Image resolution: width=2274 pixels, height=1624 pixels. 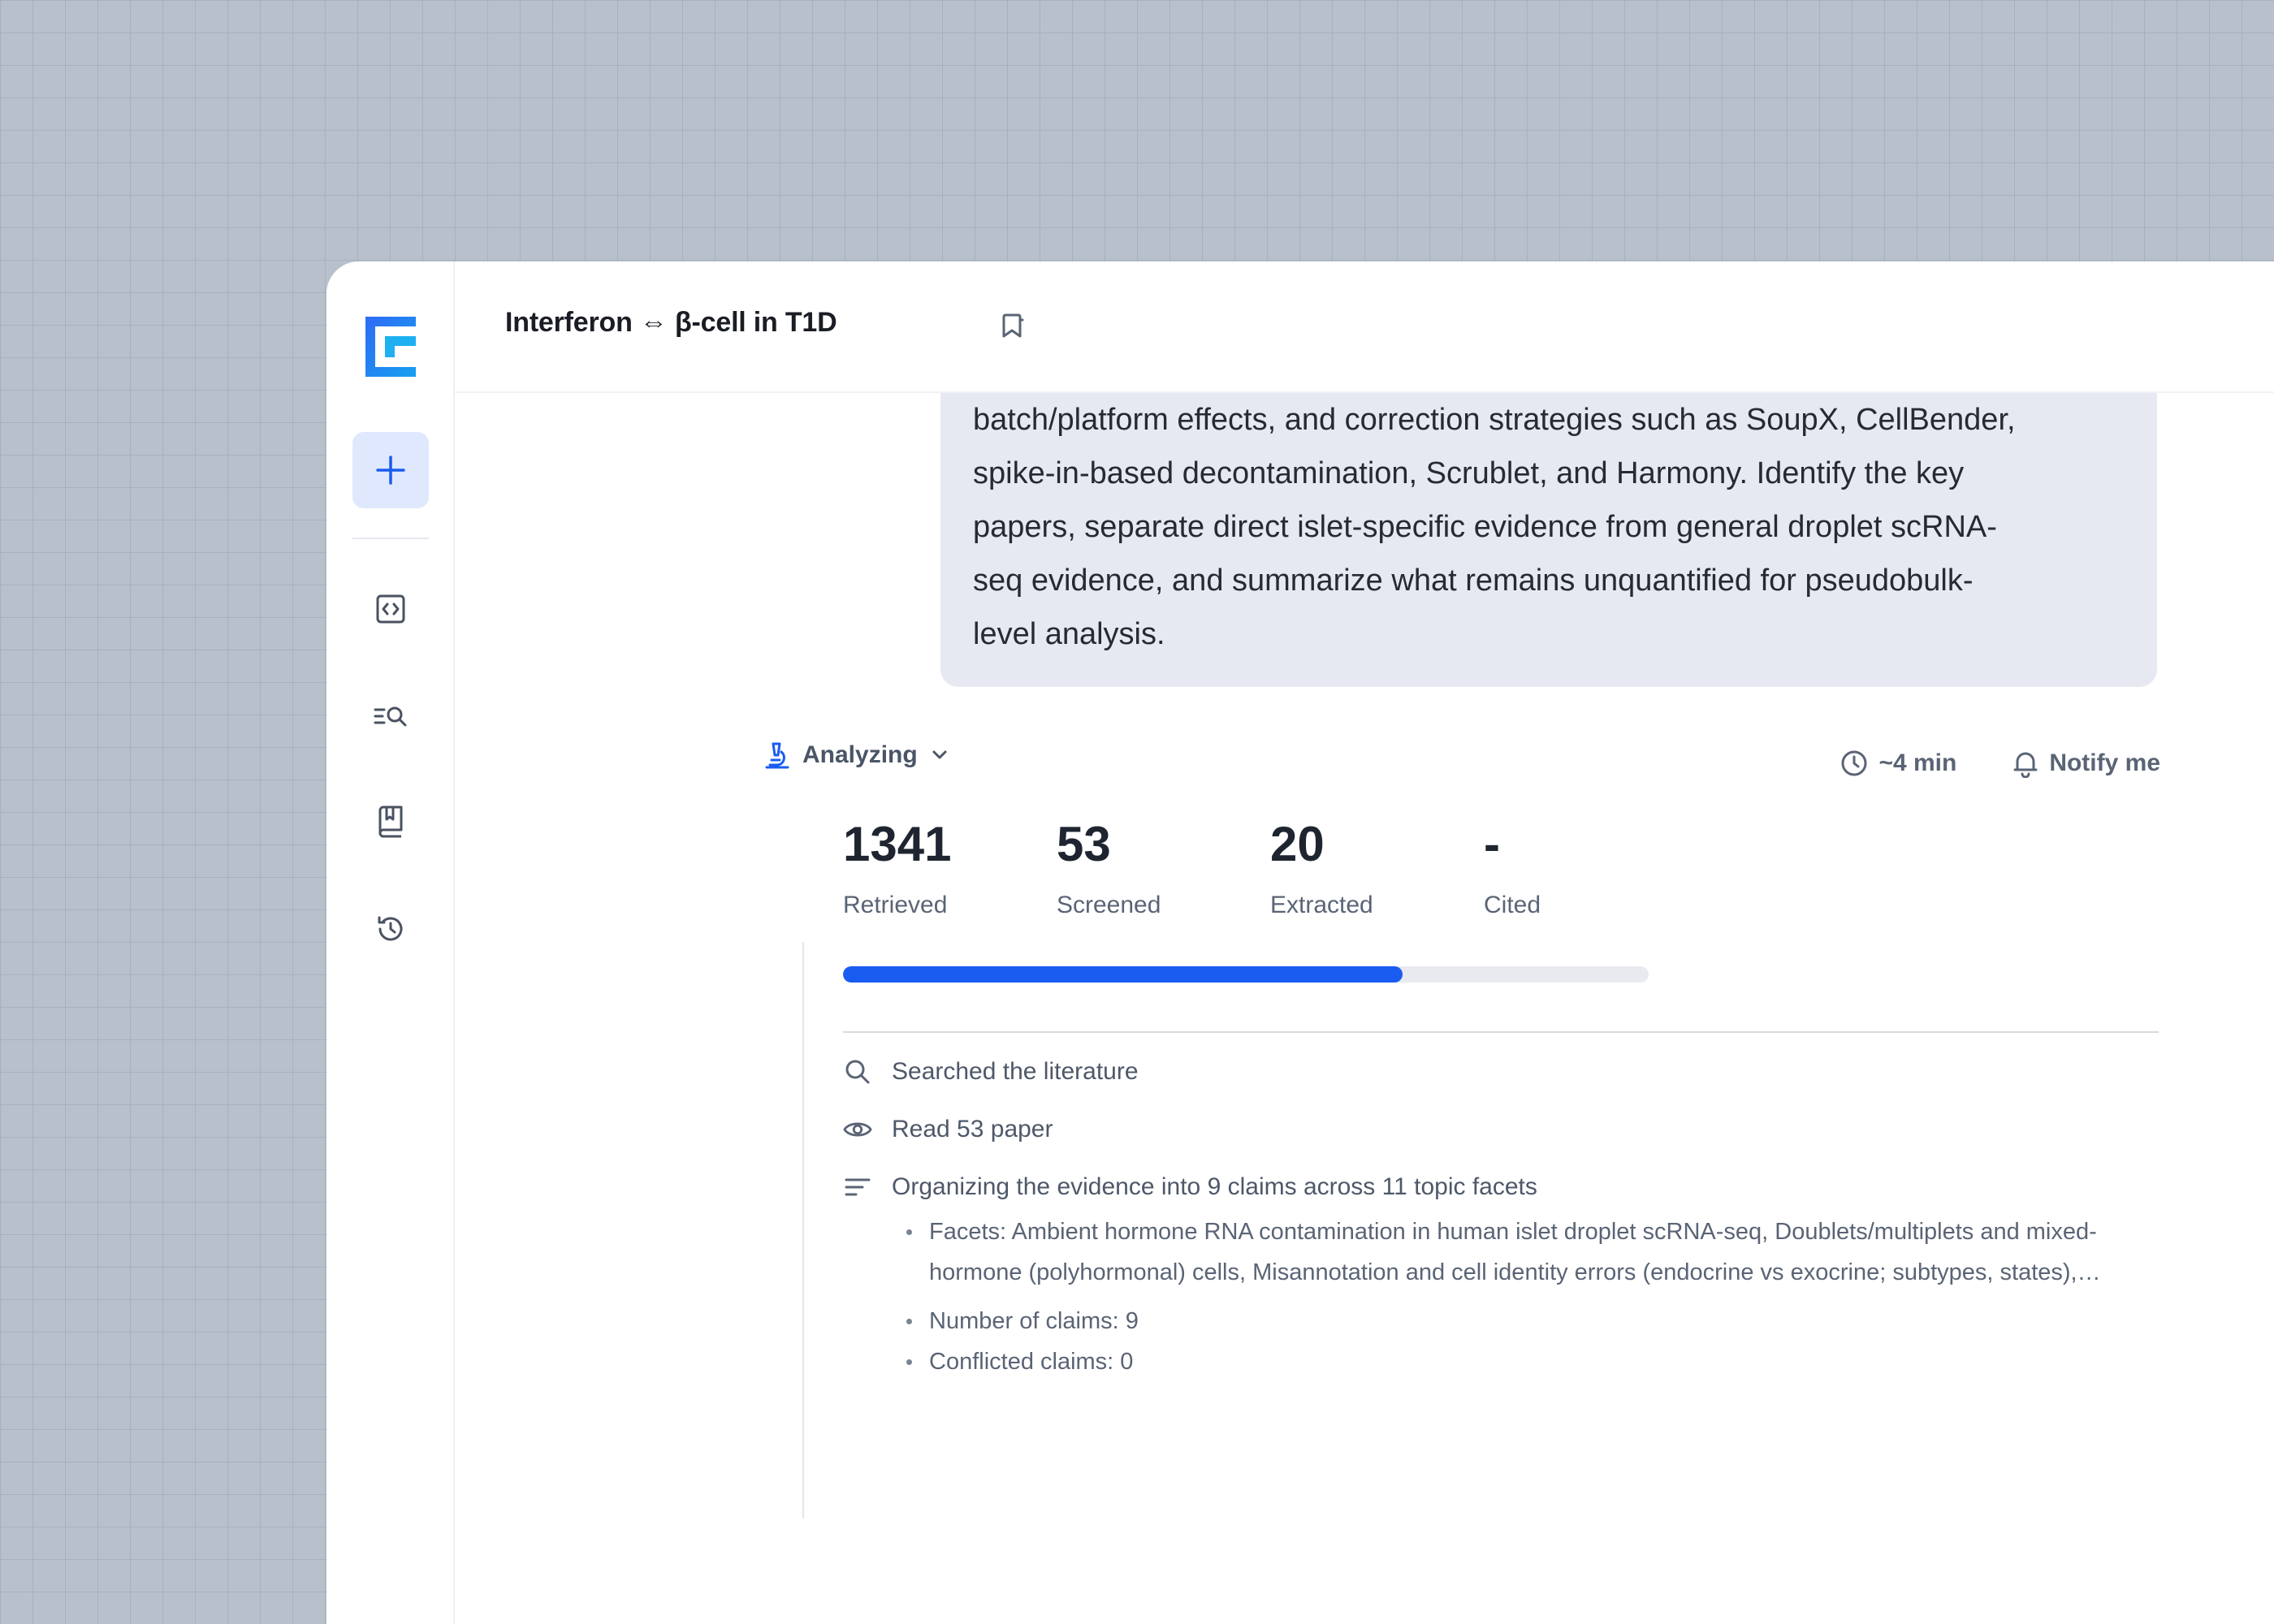 I want to click on app-logo, so click(x=391, y=347).